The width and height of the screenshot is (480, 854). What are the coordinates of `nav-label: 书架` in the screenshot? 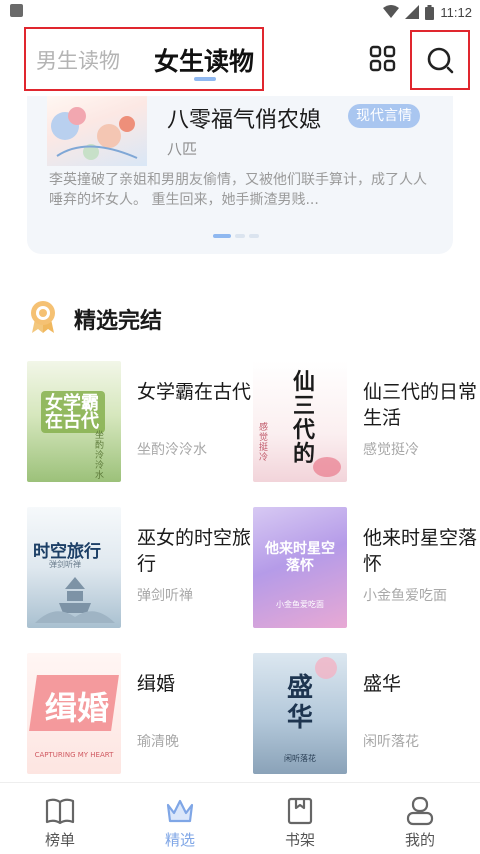 It's located at (299, 840).